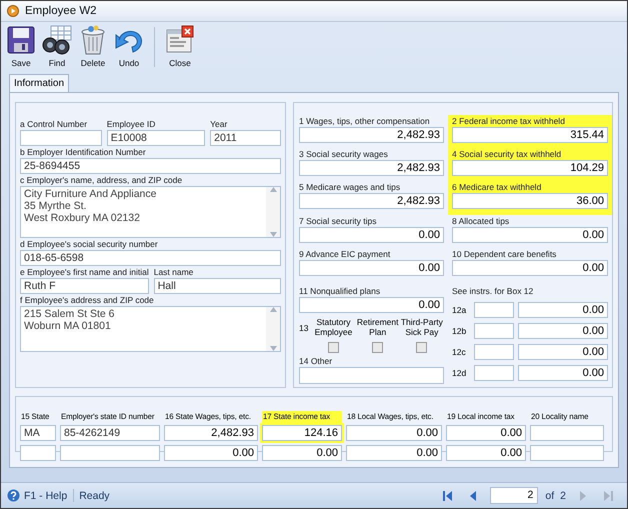 This screenshot has width=628, height=509. I want to click on field-label: a Control Number, so click(54, 124).